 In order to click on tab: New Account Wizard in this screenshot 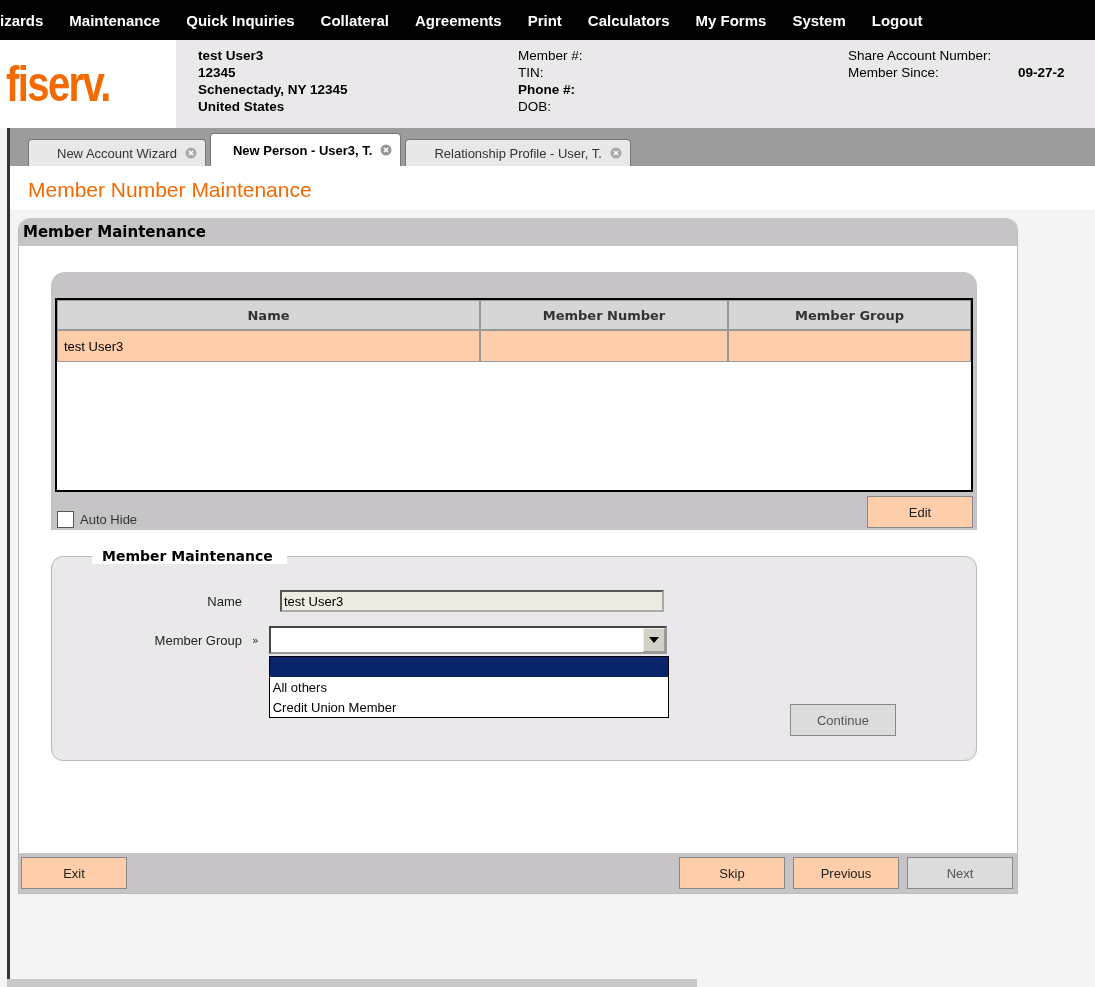, I will do `click(117, 152)`.